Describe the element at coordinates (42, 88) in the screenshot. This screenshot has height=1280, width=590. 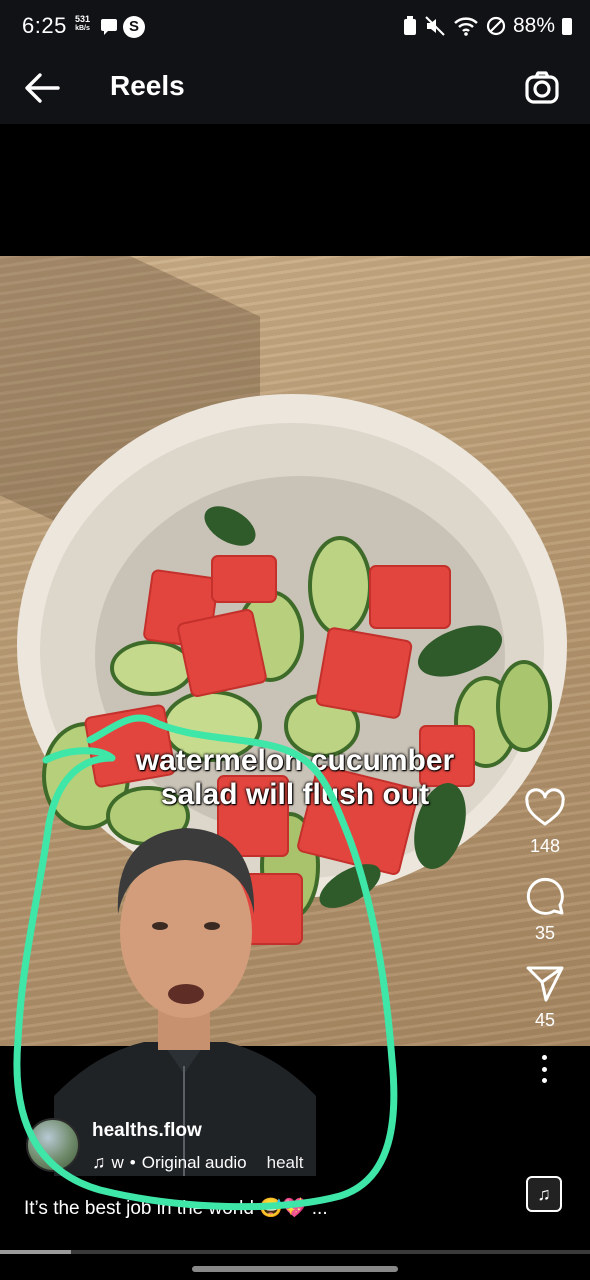
I see `back-arrow-icon` at that location.